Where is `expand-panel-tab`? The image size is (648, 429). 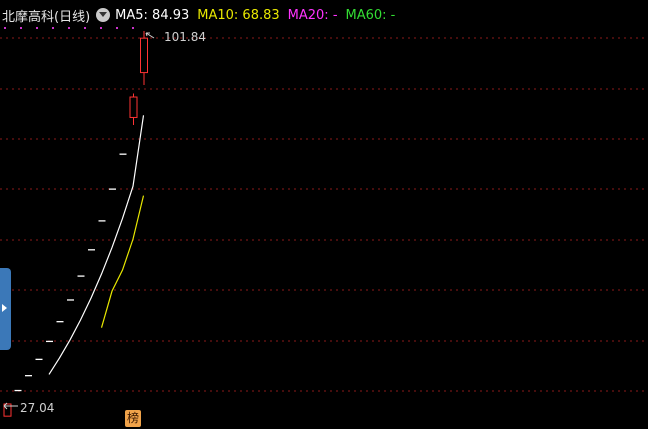 expand-panel-tab is located at coordinates (5, 309).